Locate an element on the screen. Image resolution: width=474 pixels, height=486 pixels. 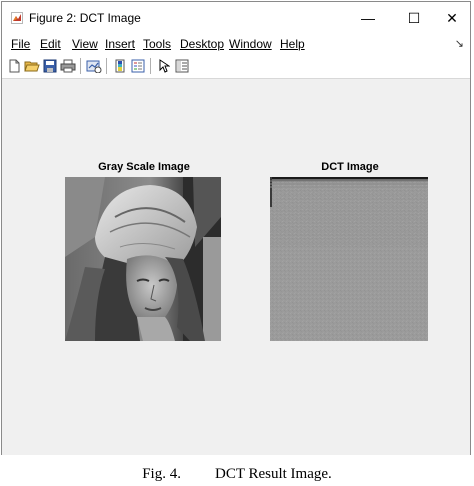
print-icon is located at coordinates (68, 66).